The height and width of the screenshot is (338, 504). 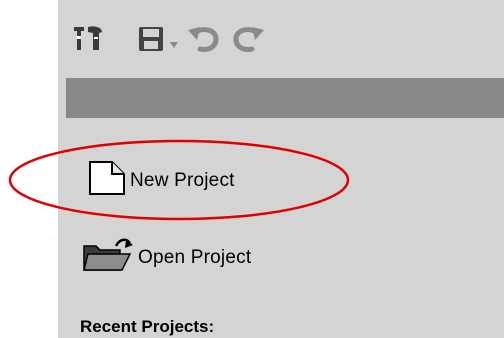 I want to click on open-folder-icon, so click(x=109, y=257).